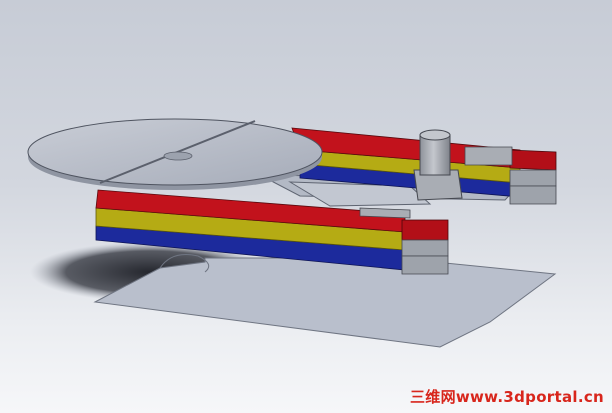 The image size is (612, 413). What do you see at coordinates (435, 135) in the screenshot?
I see `motor-cylinder-top` at bounding box center [435, 135].